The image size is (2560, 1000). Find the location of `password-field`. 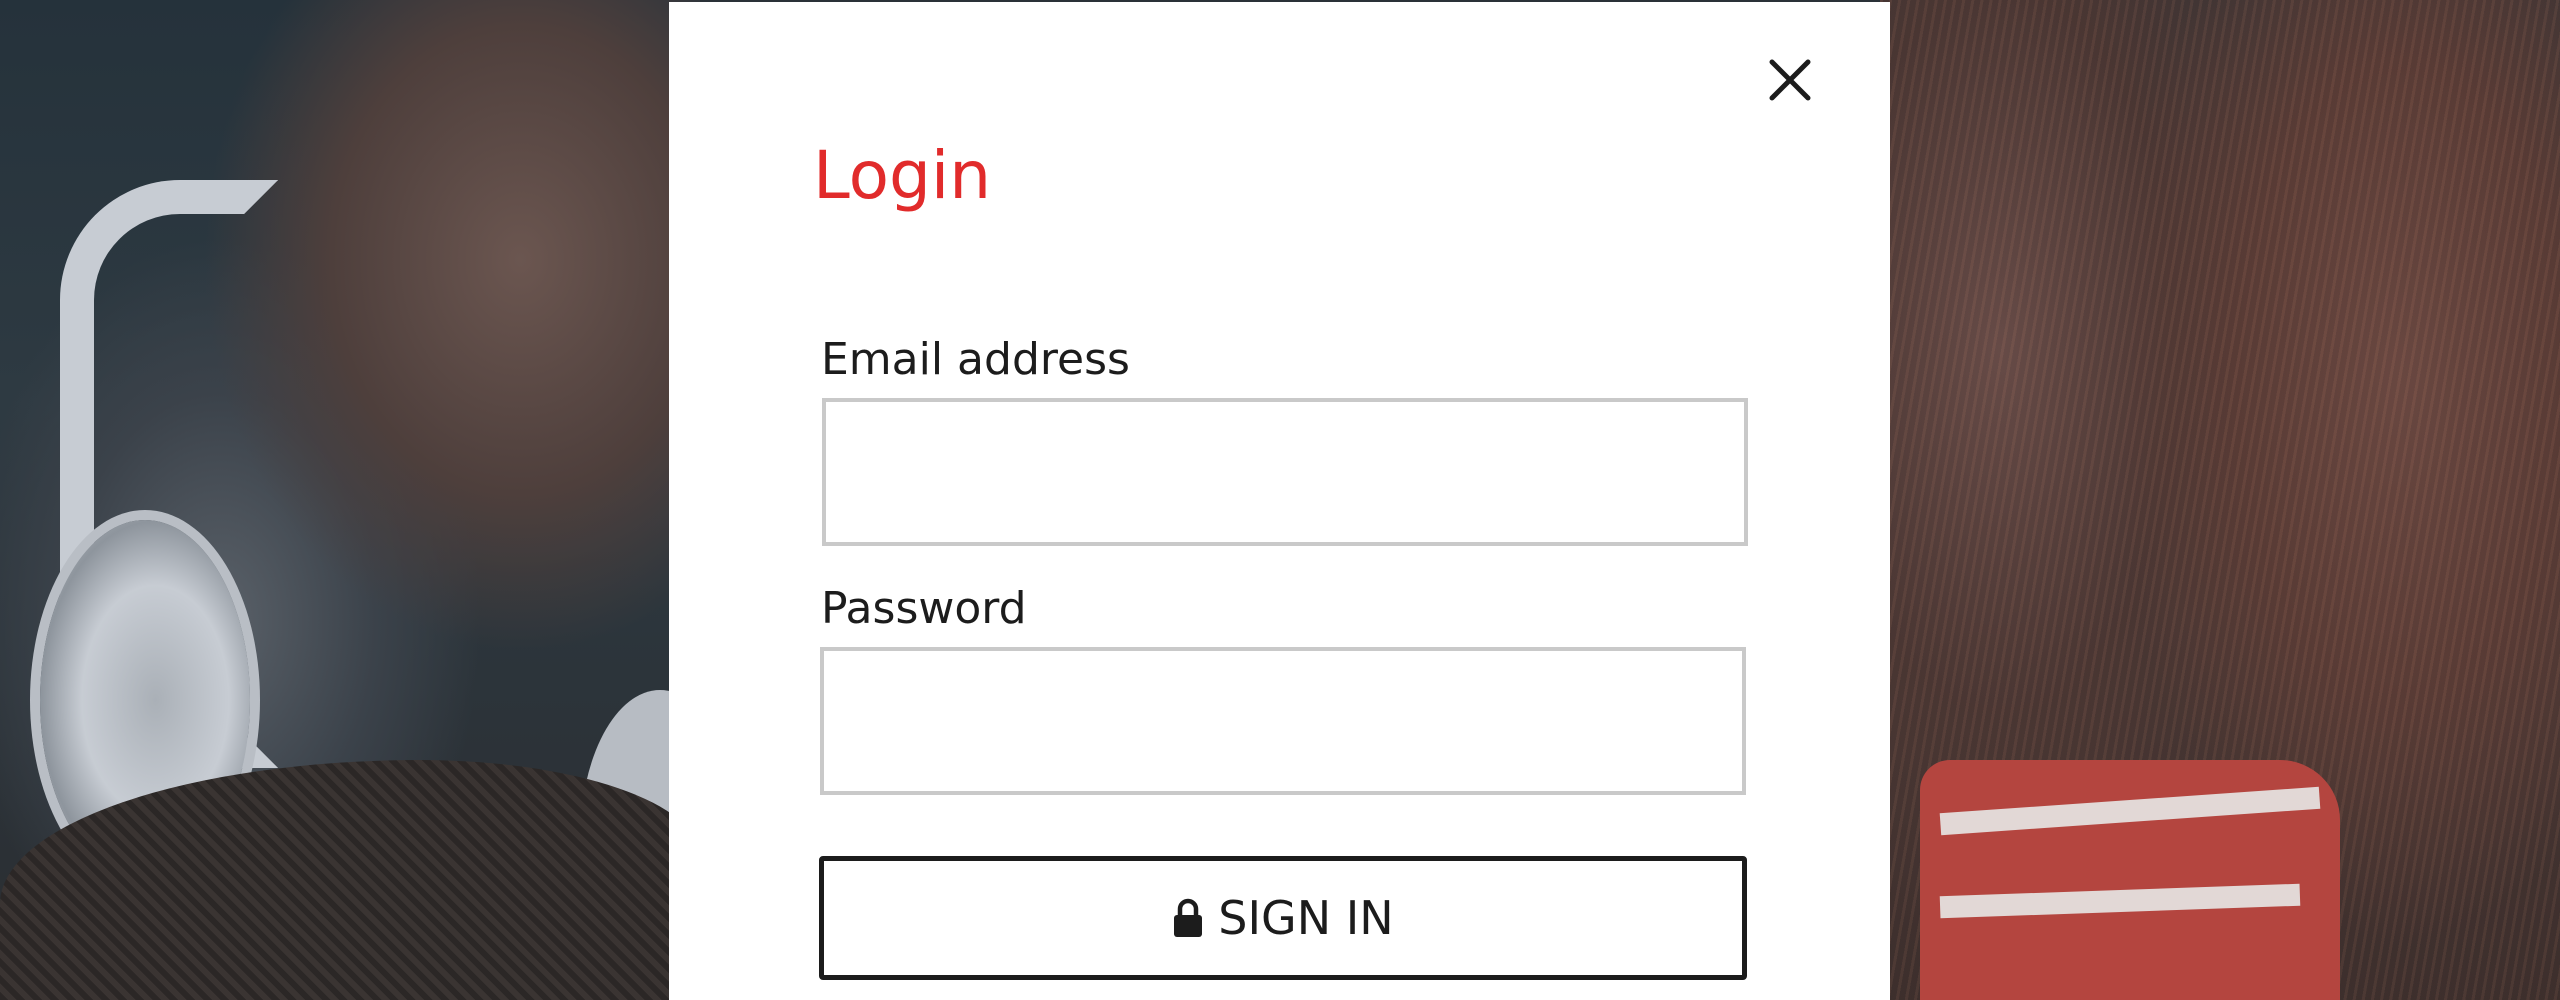

password-field is located at coordinates (1283, 721).